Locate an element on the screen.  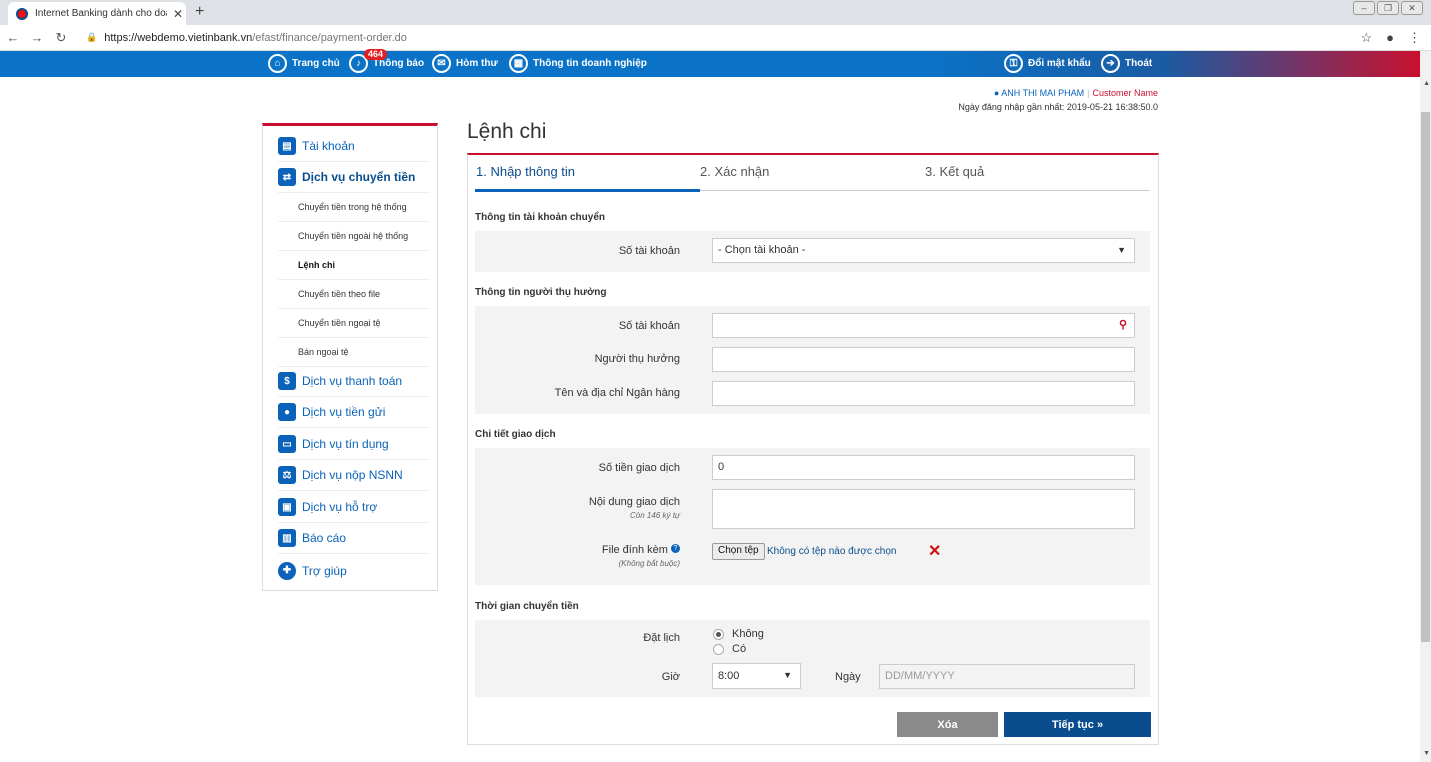
close-window-icon: ✕ is located at coordinates (1412, 8).